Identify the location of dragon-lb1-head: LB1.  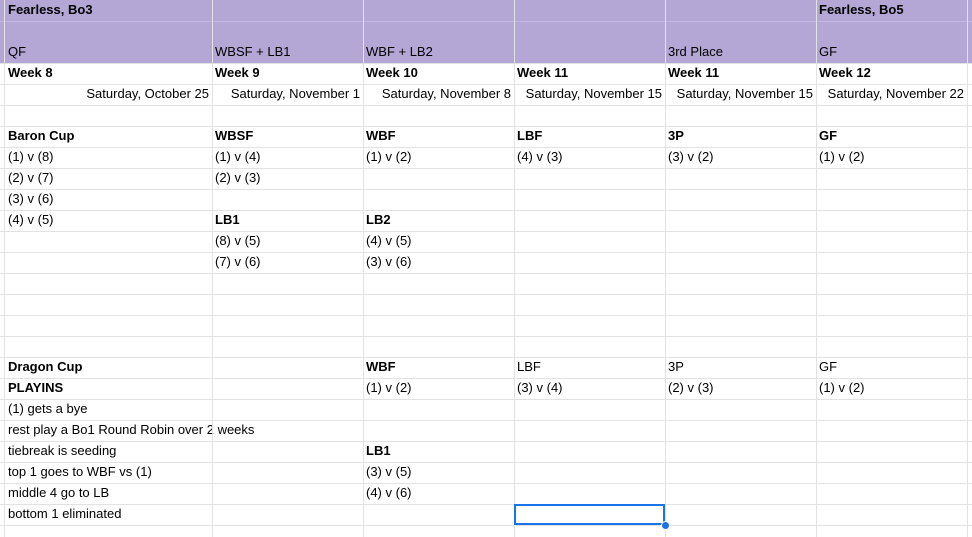
(378, 451).